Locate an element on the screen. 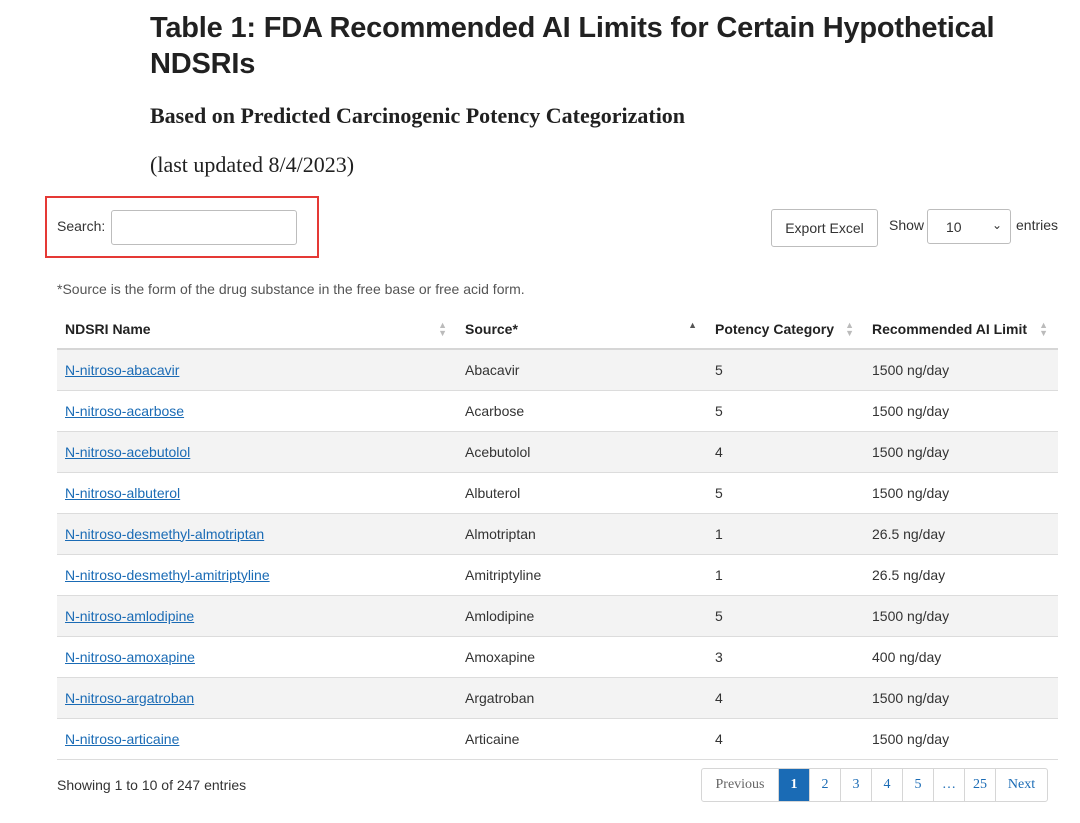  source-cell: Argatroban is located at coordinates (582, 698).